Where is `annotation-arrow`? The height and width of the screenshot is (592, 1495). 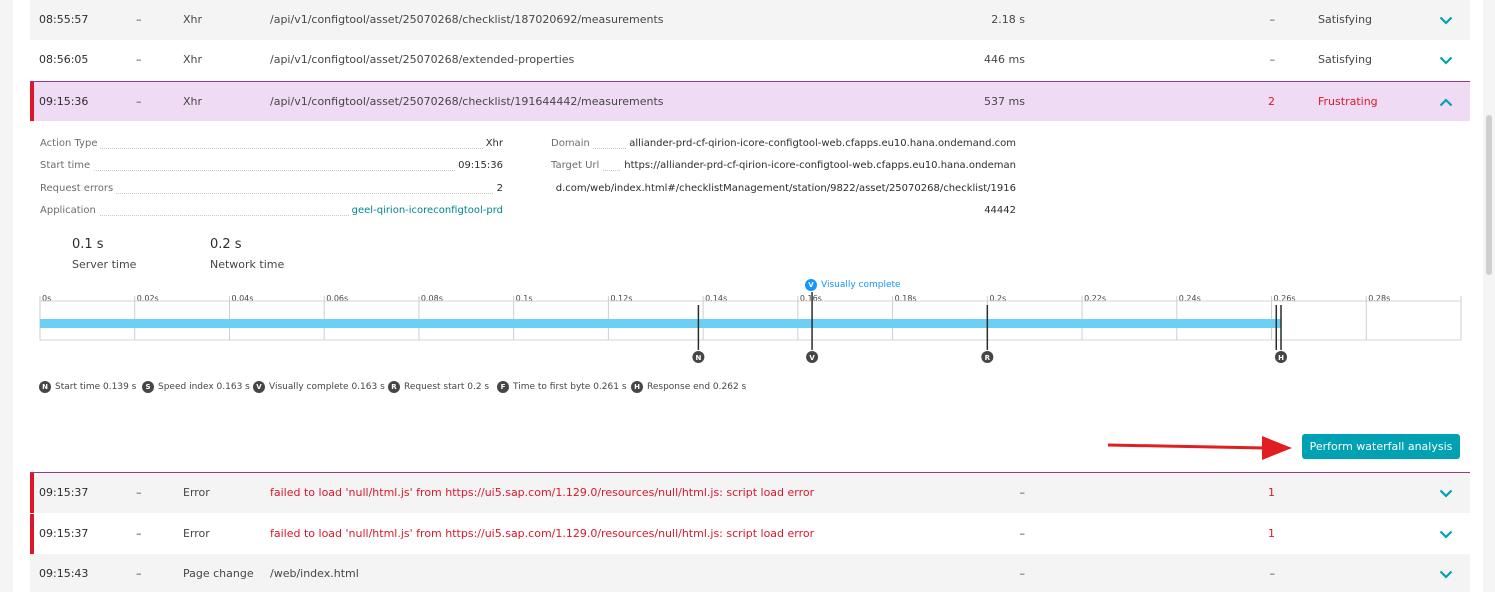
annotation-arrow is located at coordinates (1199, 448).